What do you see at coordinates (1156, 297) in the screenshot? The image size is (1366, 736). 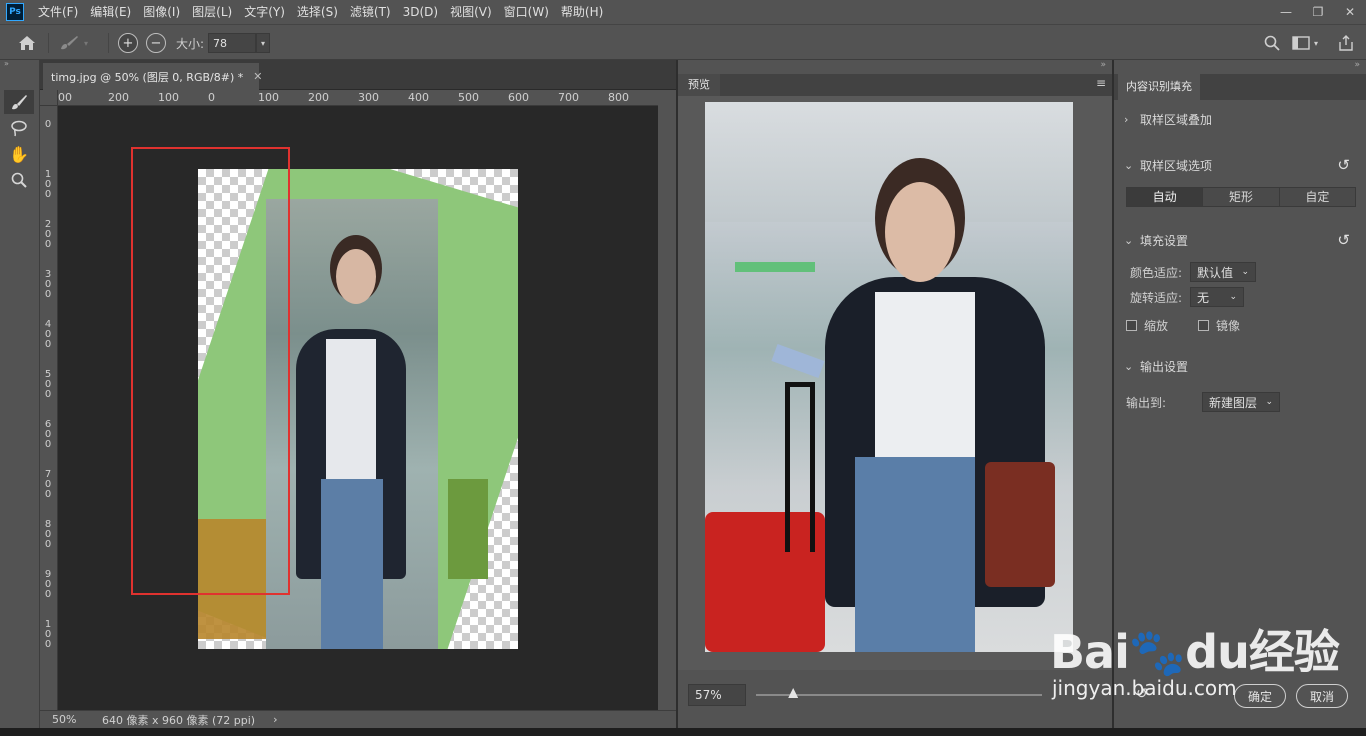 I see `rotation-adapt-label: 旋转适应:` at bounding box center [1156, 297].